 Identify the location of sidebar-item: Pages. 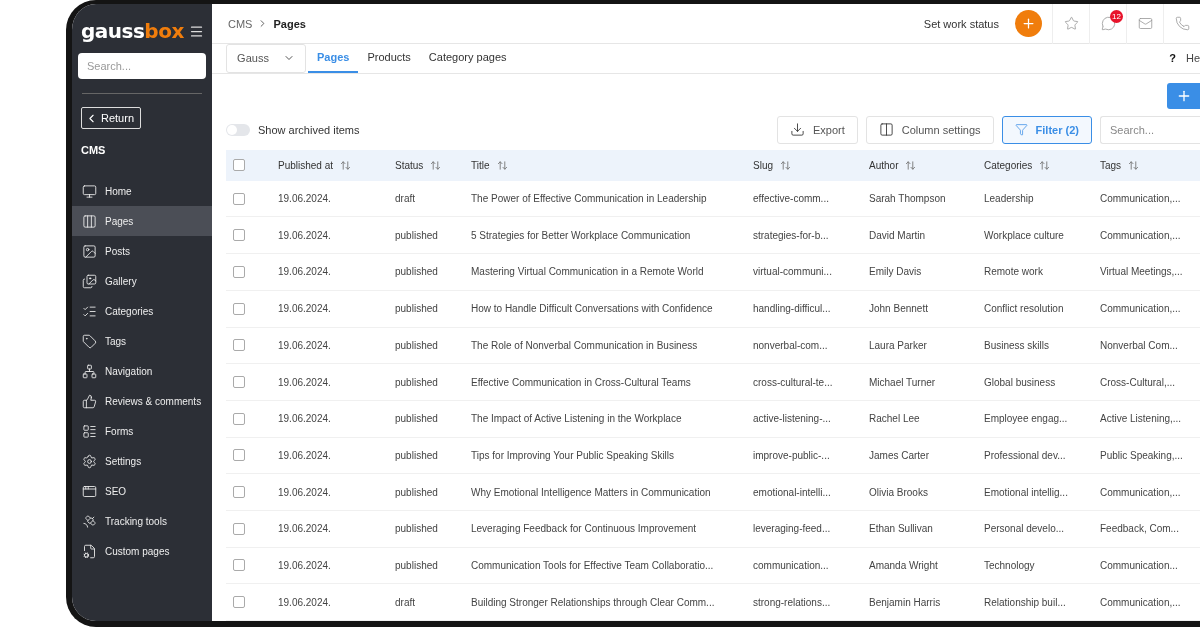
(142, 221).